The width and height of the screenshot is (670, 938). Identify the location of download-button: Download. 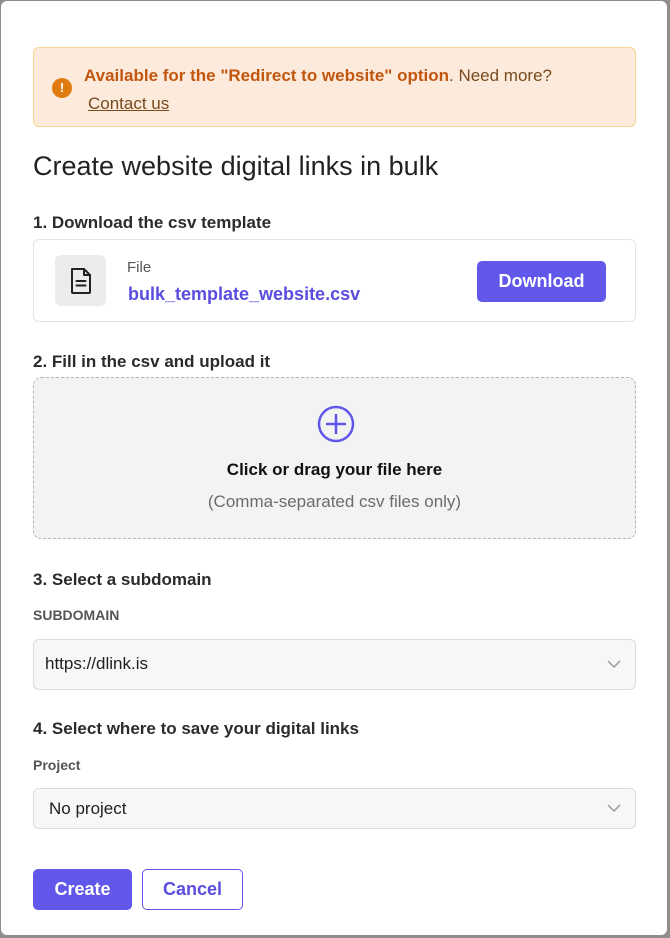
(541, 281).